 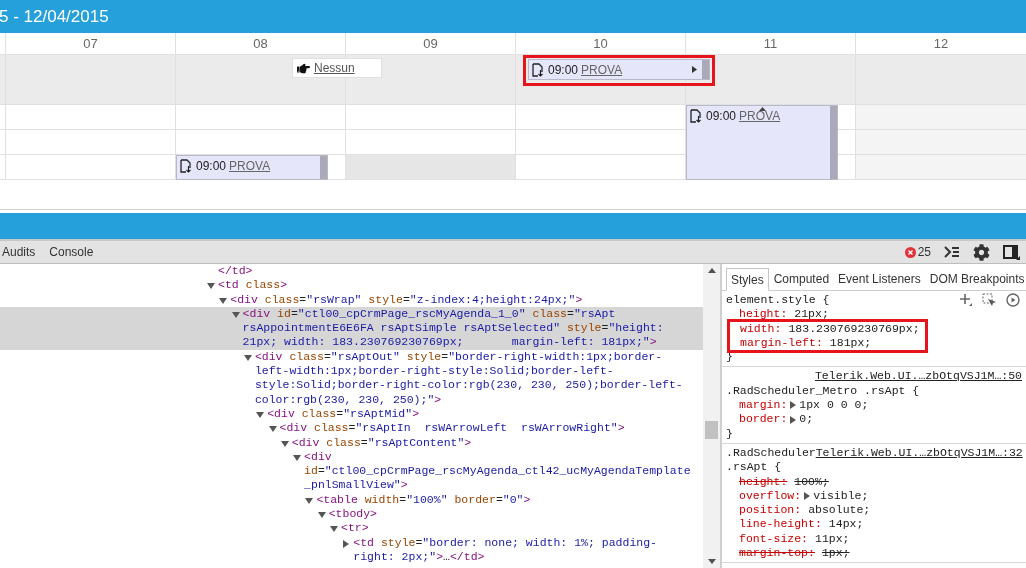 I want to click on source-link: Telerik.Web.UI.…zbOtqVSJ1M…:32, so click(x=919, y=453).